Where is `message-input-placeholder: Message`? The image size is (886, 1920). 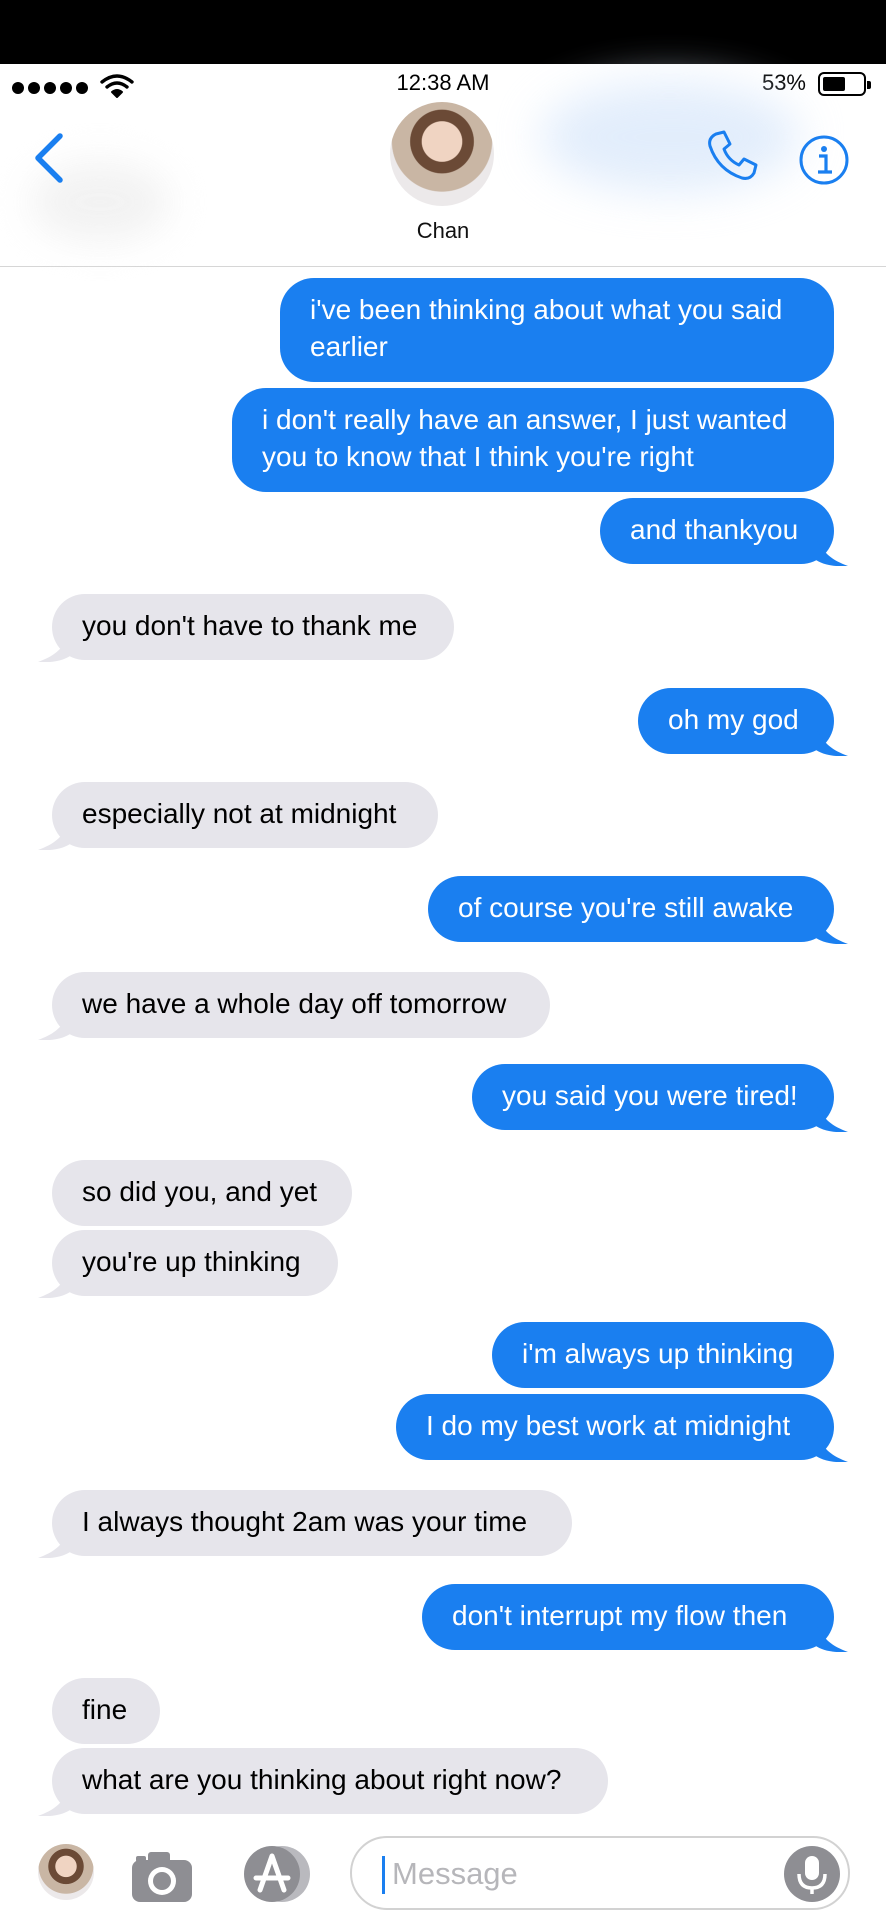
message-input-placeholder: Message is located at coordinates (455, 1873).